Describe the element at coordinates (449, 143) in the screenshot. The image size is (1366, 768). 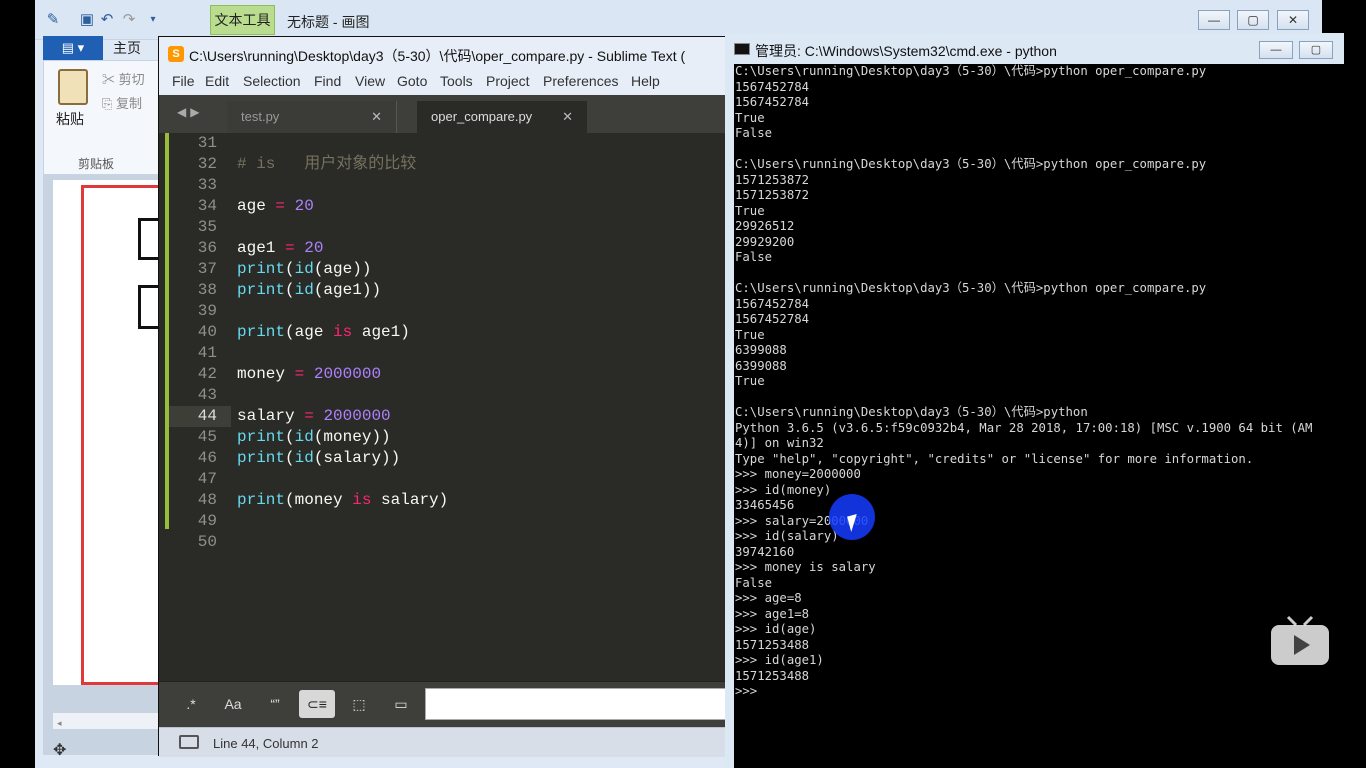
I see `code-line: 31` at that location.